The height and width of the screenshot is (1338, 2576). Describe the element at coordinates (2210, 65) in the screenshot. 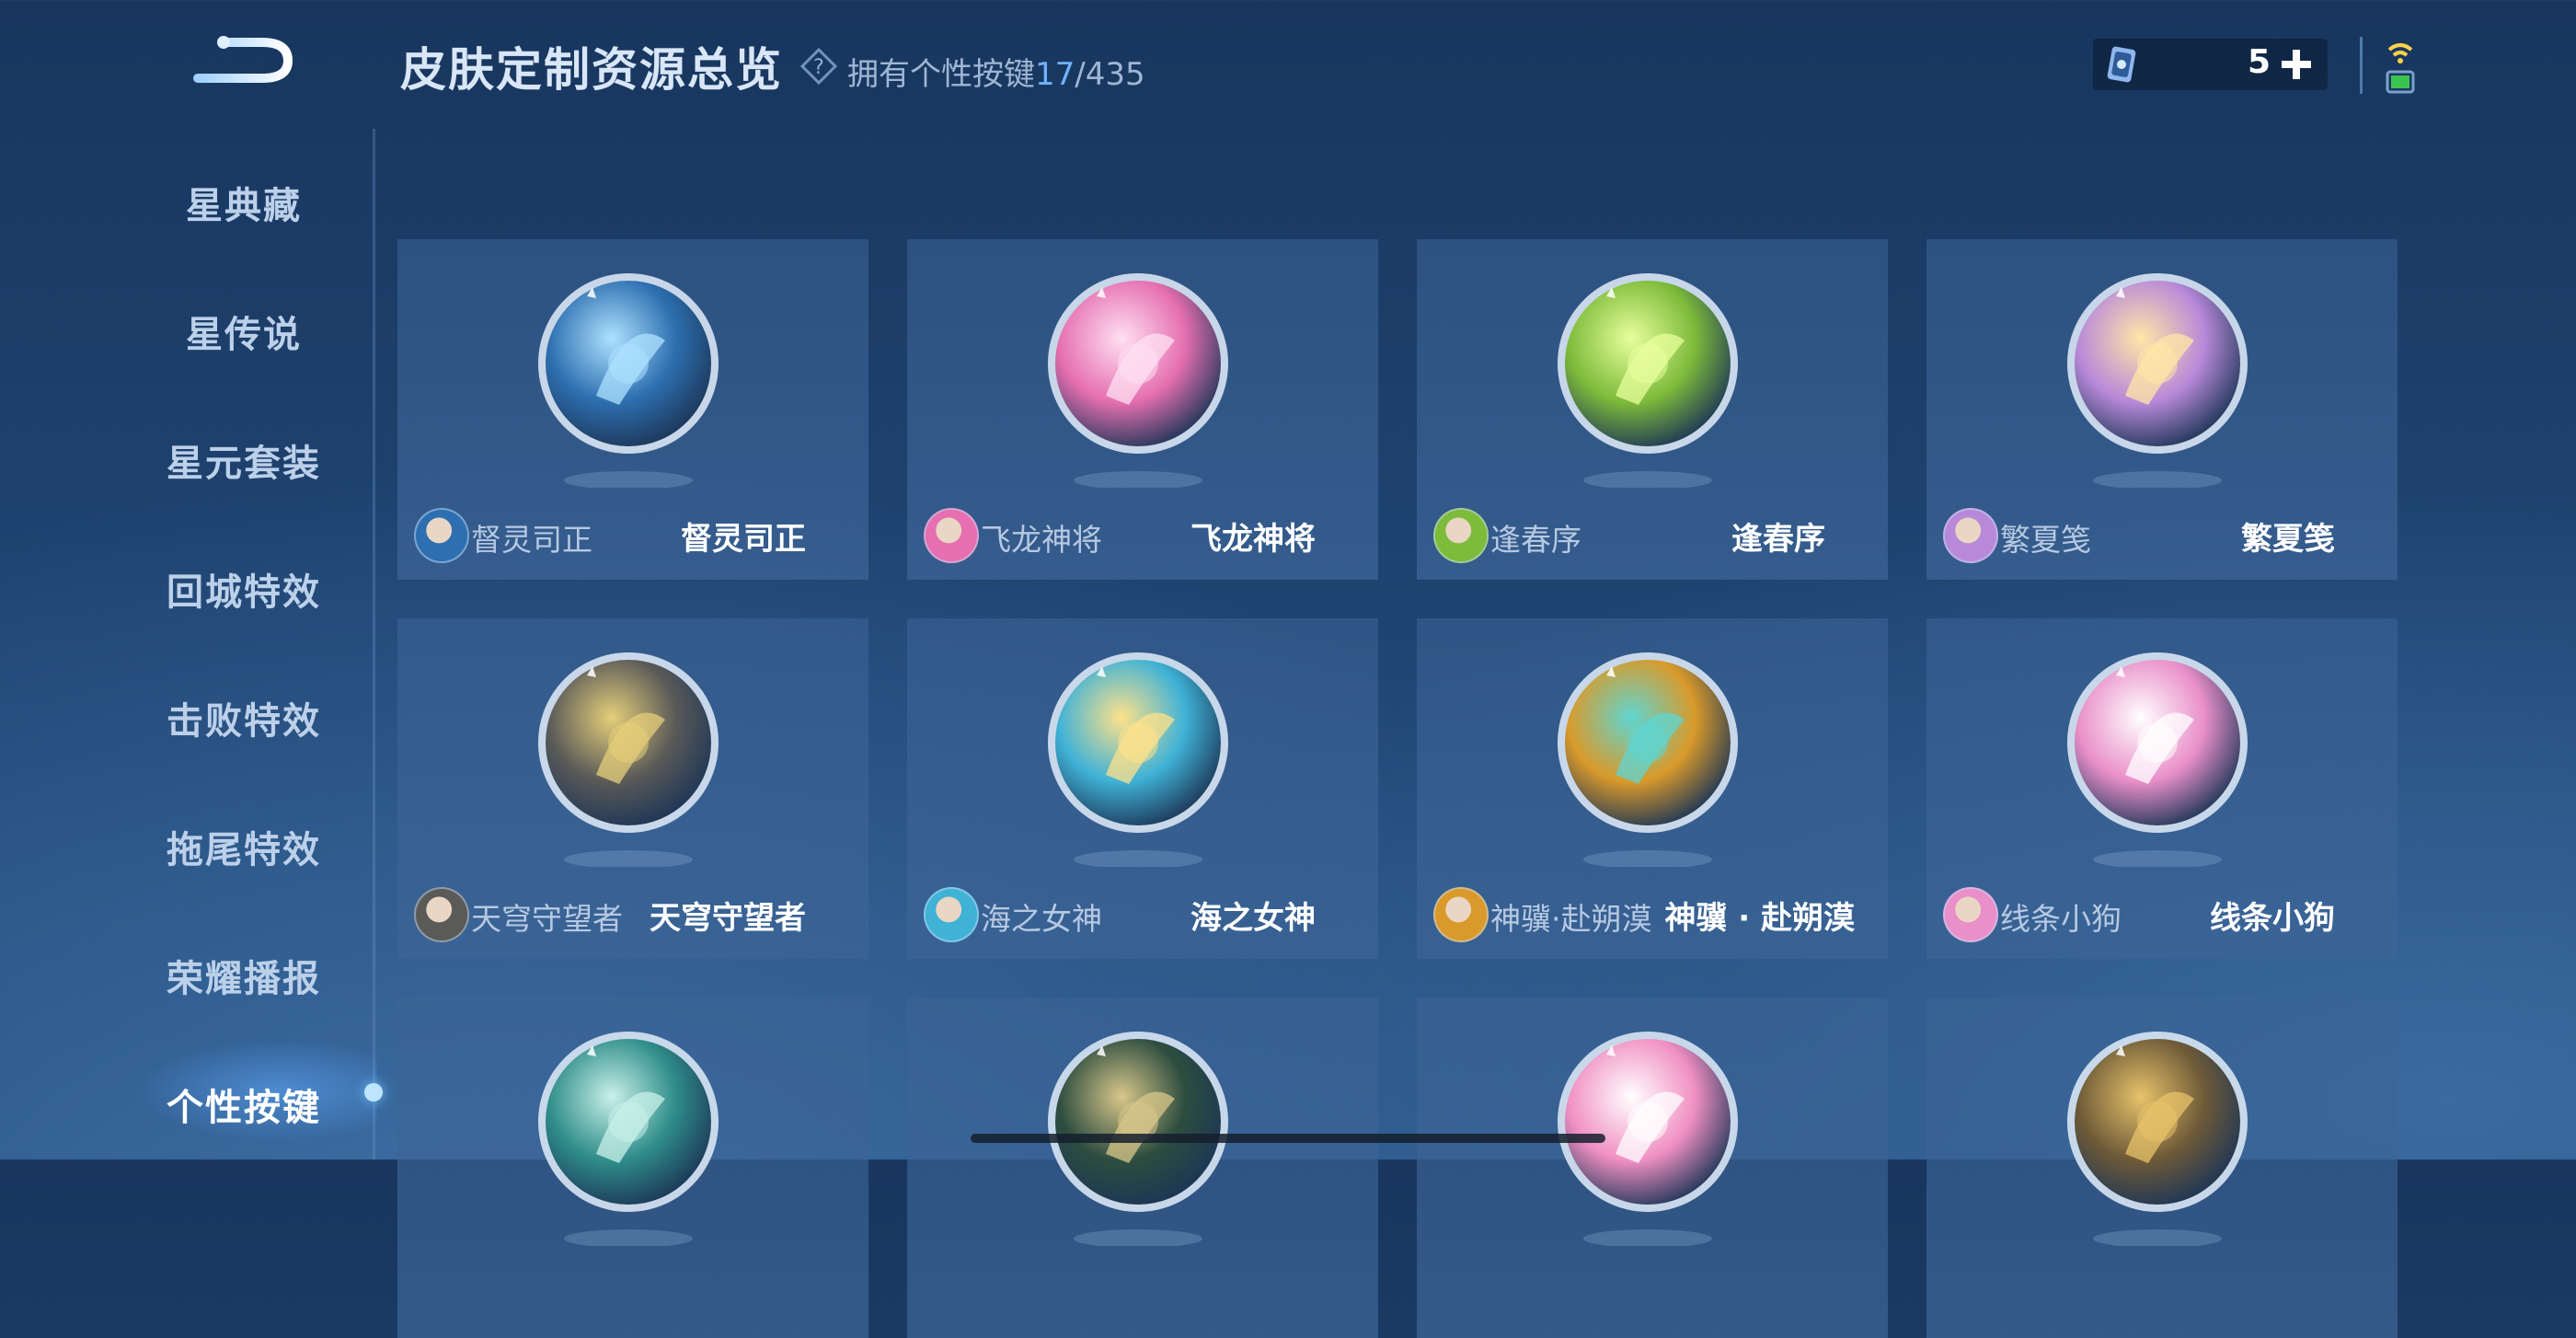

I see `currency-display: 5` at that location.